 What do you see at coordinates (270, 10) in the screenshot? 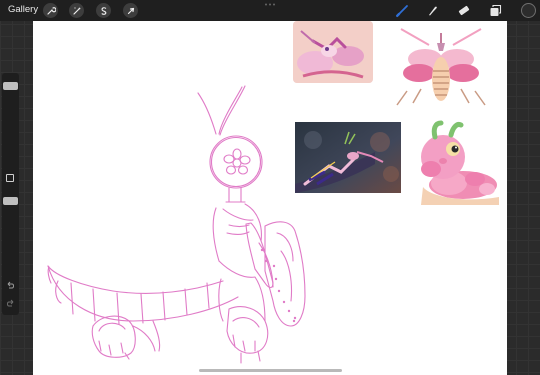
I see `top-toolbar: Gallery` at bounding box center [270, 10].